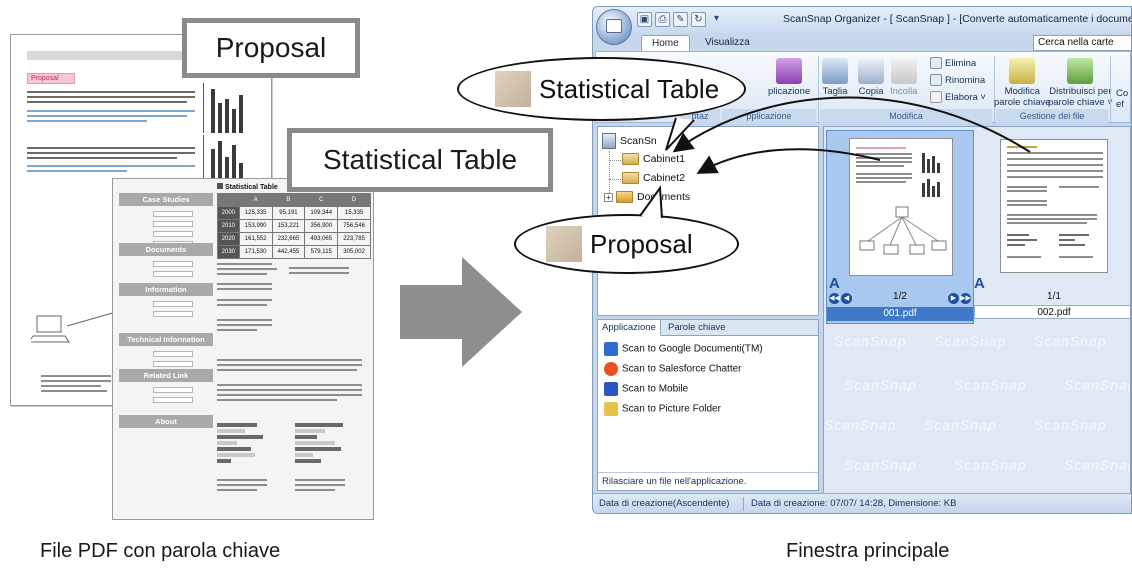 The image size is (1132, 571). Describe the element at coordinates (901, 207) in the screenshot. I see `thumbnail-page` at that location.